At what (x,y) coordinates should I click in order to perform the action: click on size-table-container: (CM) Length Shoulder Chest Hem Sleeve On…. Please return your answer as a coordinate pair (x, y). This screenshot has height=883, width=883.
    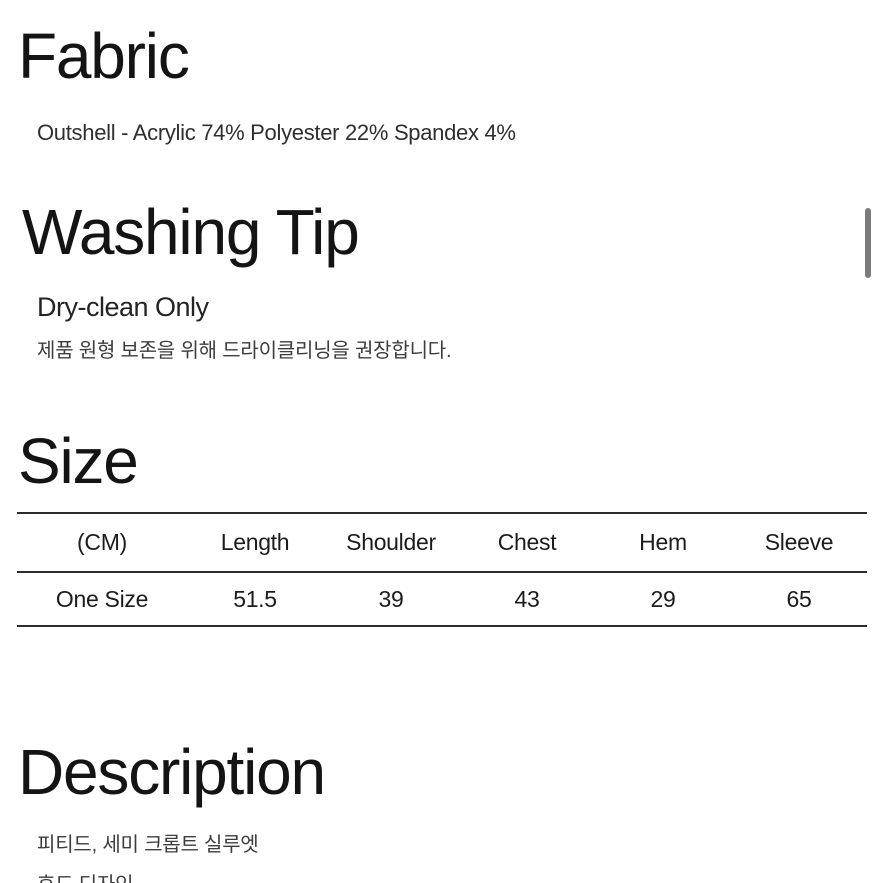
    Looking at the image, I should click on (442, 569).